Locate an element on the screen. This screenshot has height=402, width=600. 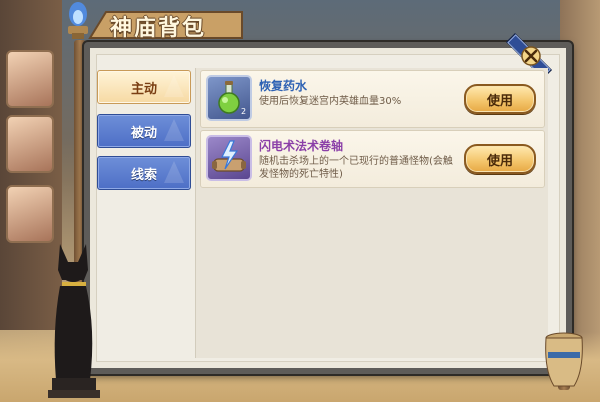
tab-active-items: 主动 is located at coordinates (144, 87).